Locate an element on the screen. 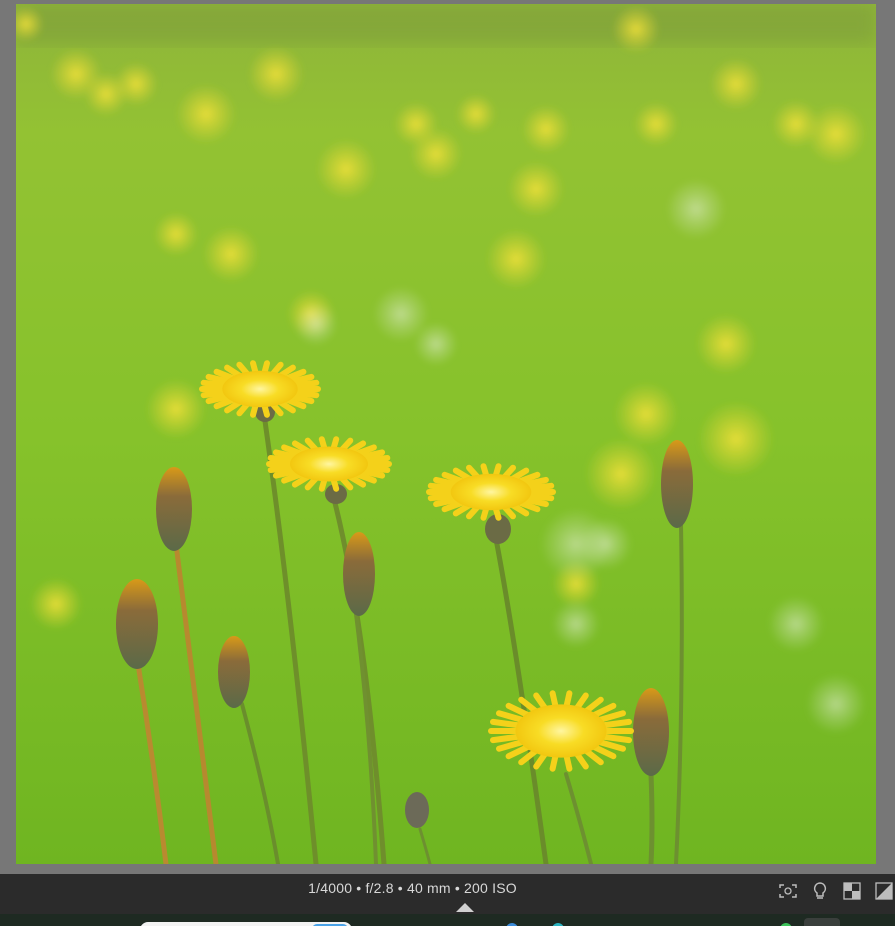  taskbar-search-box is located at coordinates (246, 924).